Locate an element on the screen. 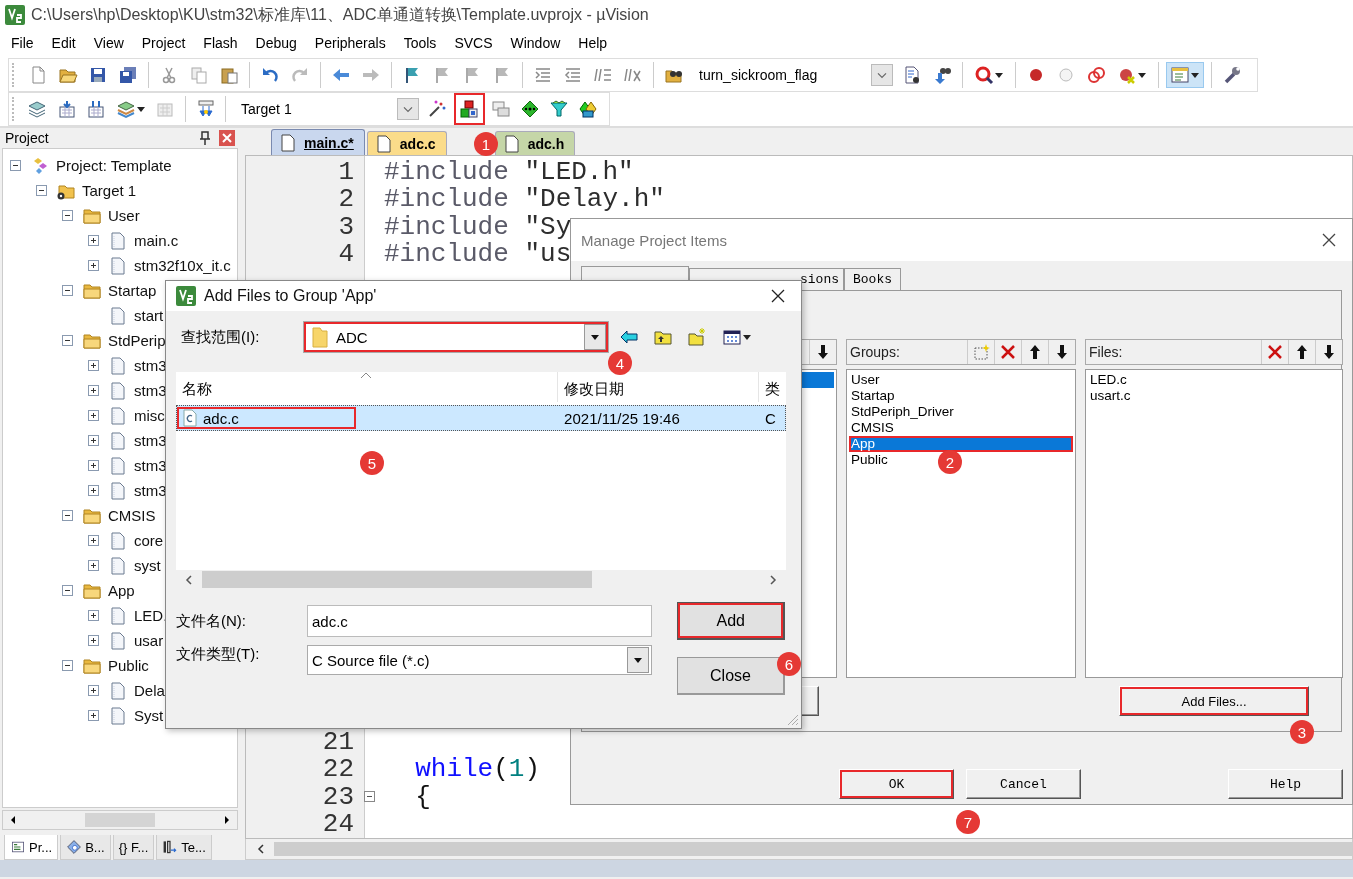 The height and width of the screenshot is (879, 1353). save-all-icon is located at coordinates (128, 75).